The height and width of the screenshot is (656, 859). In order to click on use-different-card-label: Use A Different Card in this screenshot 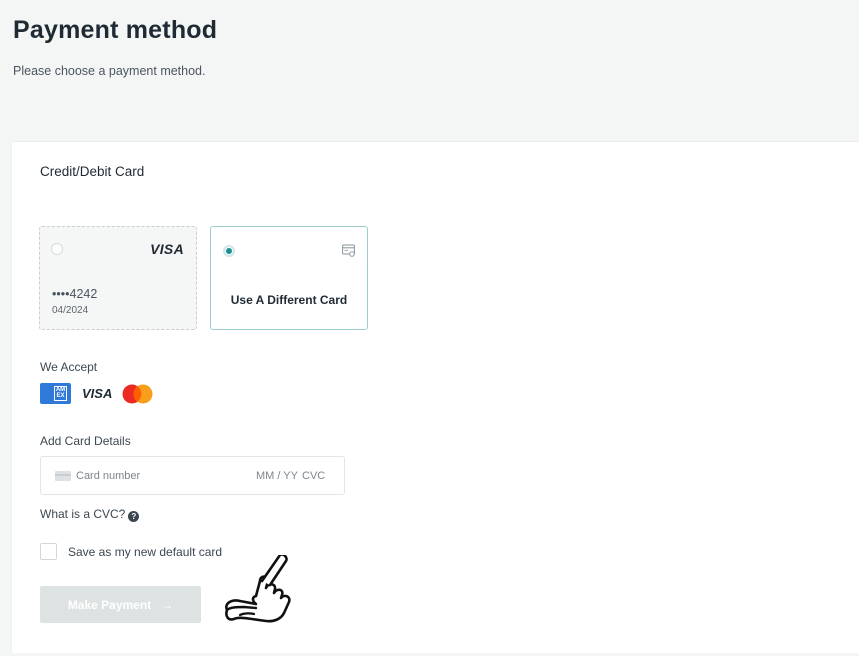, I will do `click(289, 300)`.